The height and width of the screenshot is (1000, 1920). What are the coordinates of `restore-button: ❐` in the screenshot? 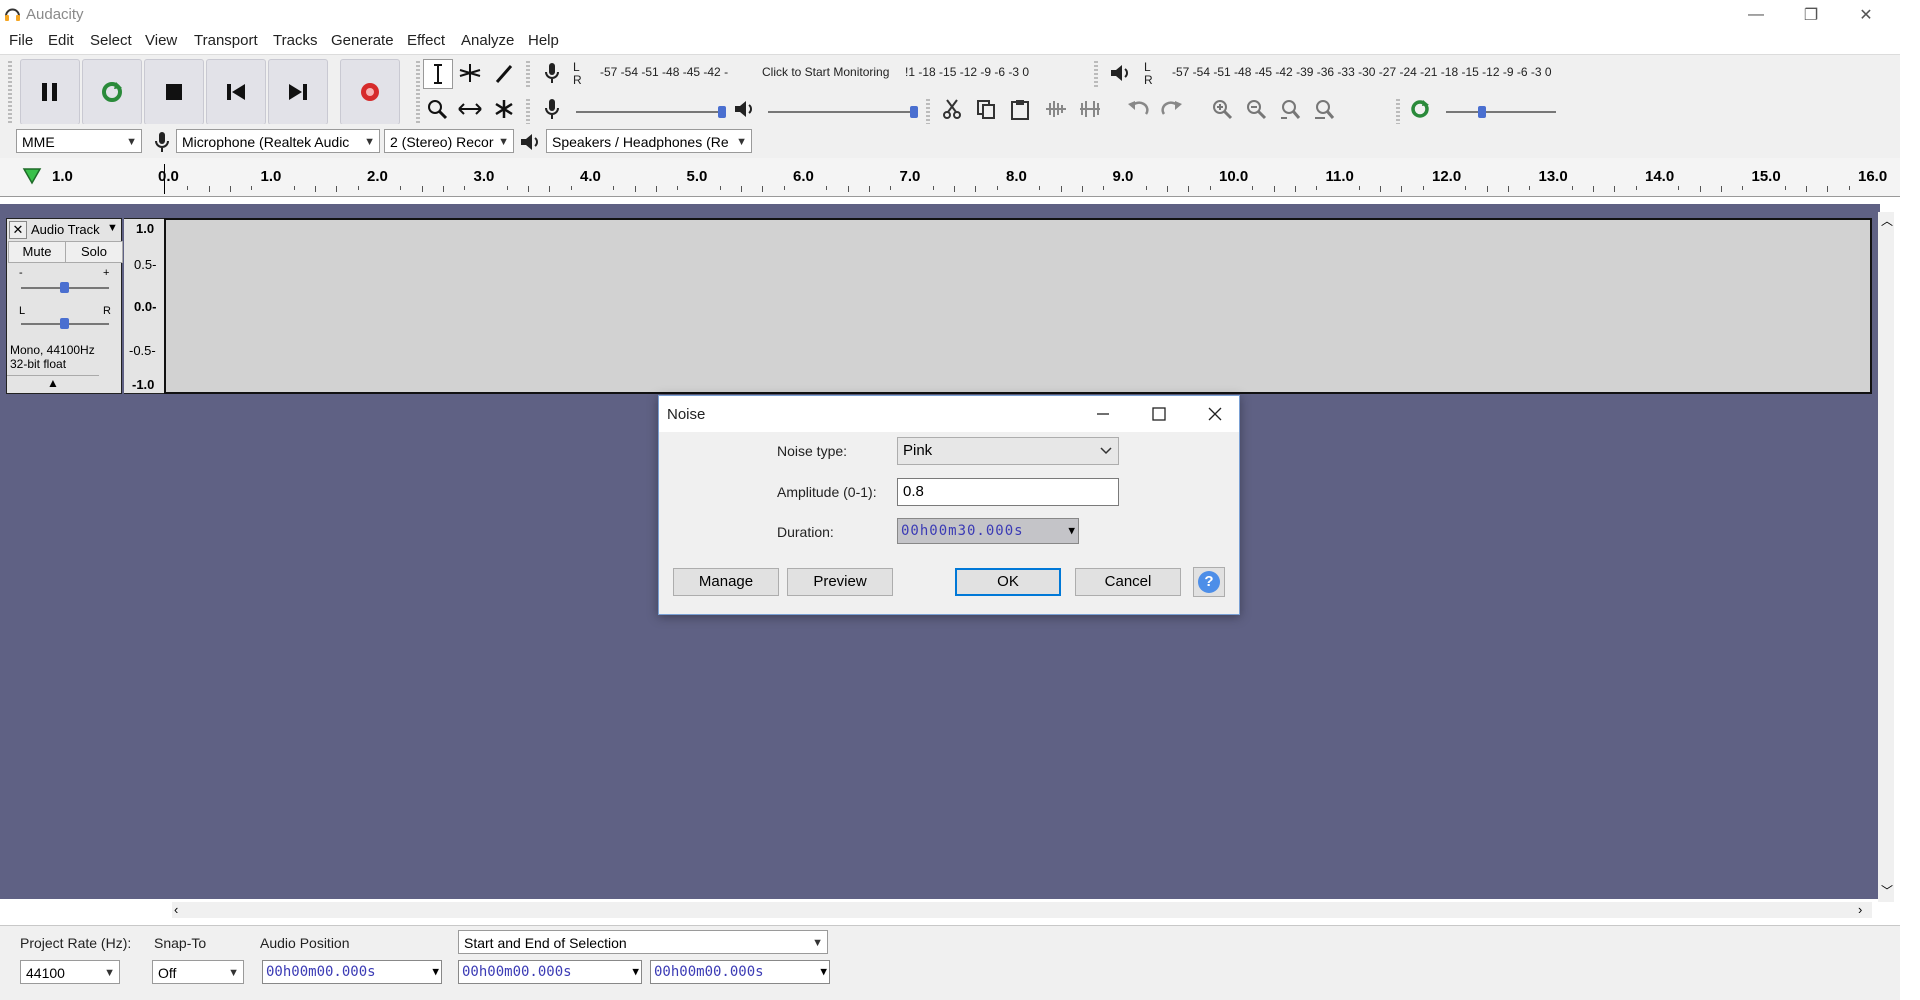 It's located at (1811, 14).